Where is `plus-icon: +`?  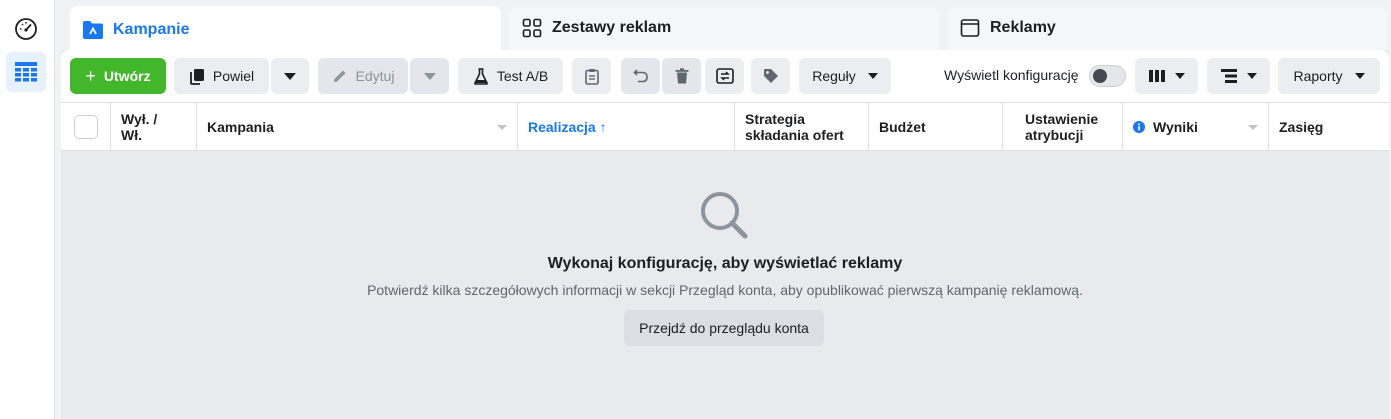 plus-icon: + is located at coordinates (90, 75).